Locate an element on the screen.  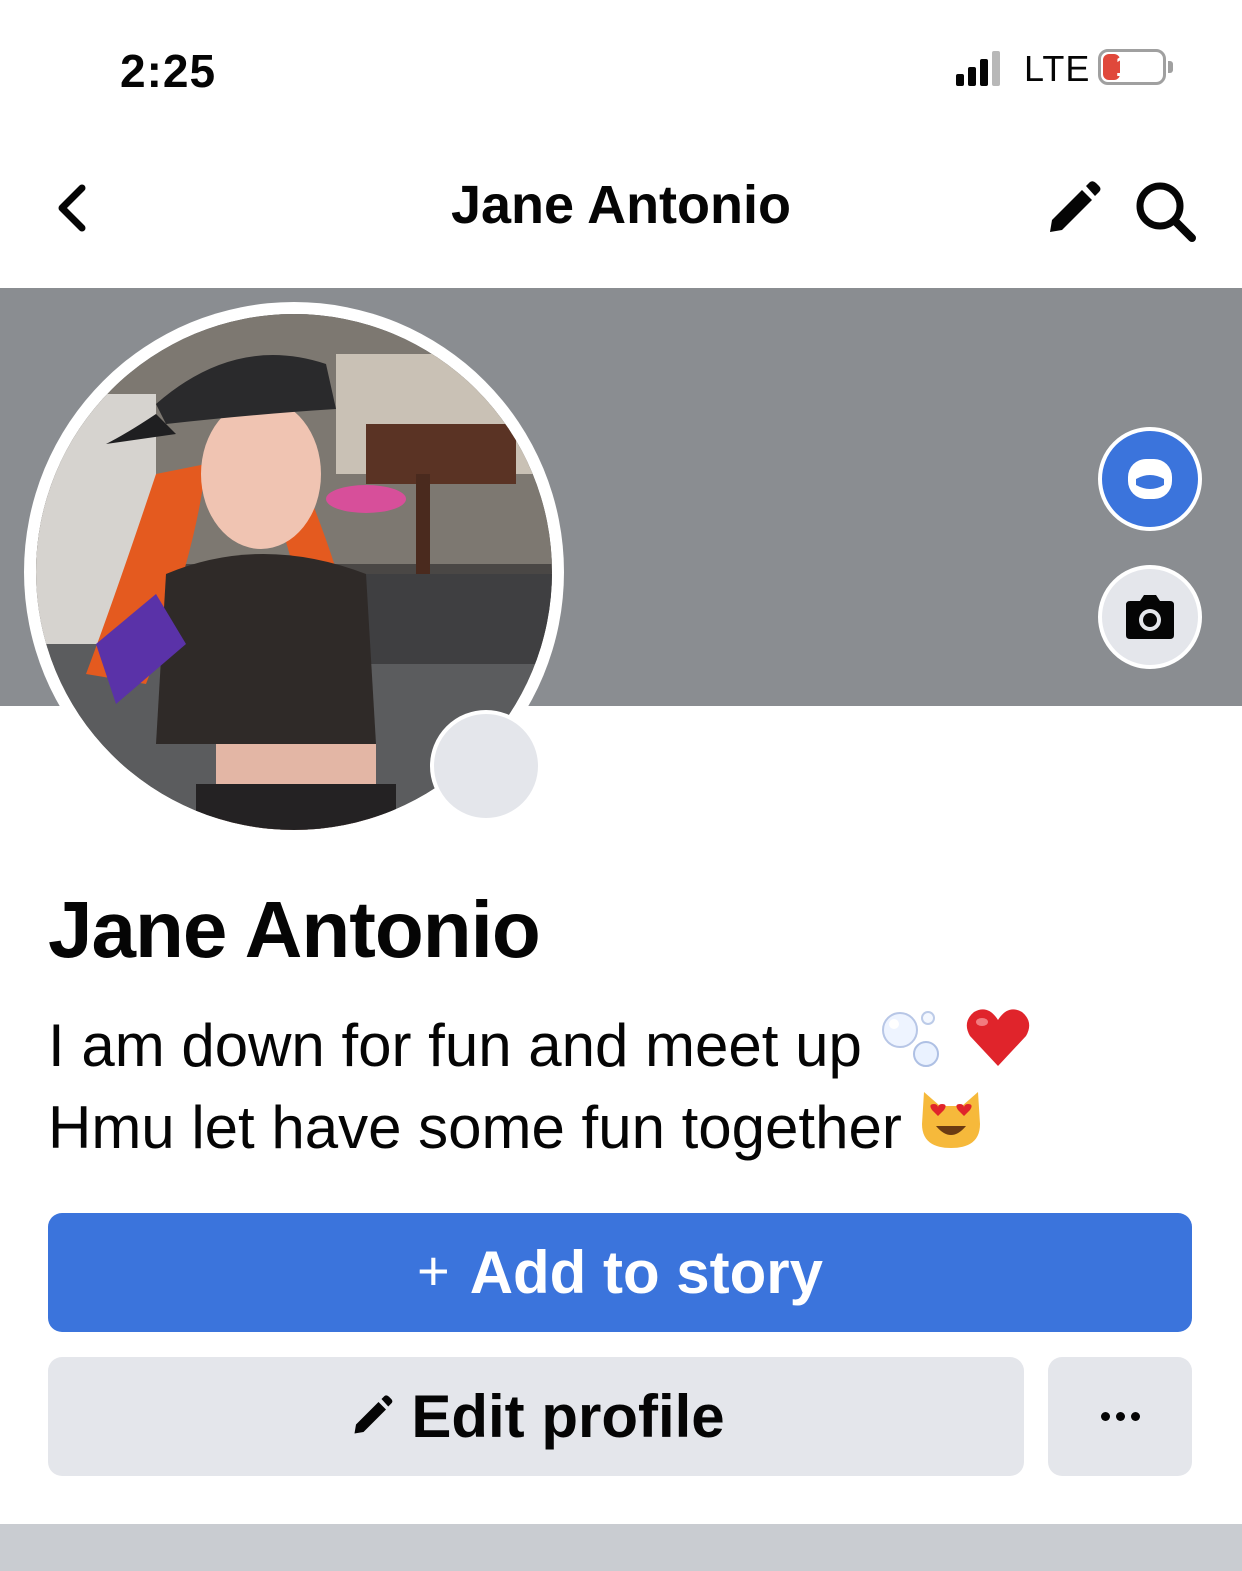
battery-icon: 13 is located at coordinates (1132, 67).